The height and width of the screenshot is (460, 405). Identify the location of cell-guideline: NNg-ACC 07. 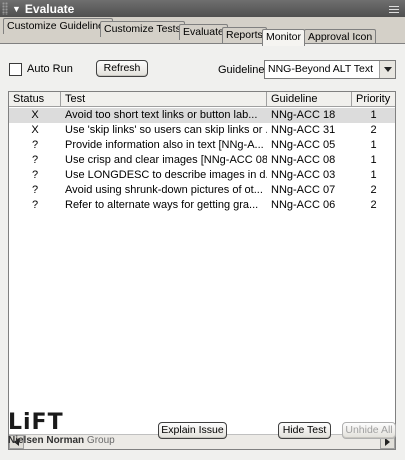
(303, 190).